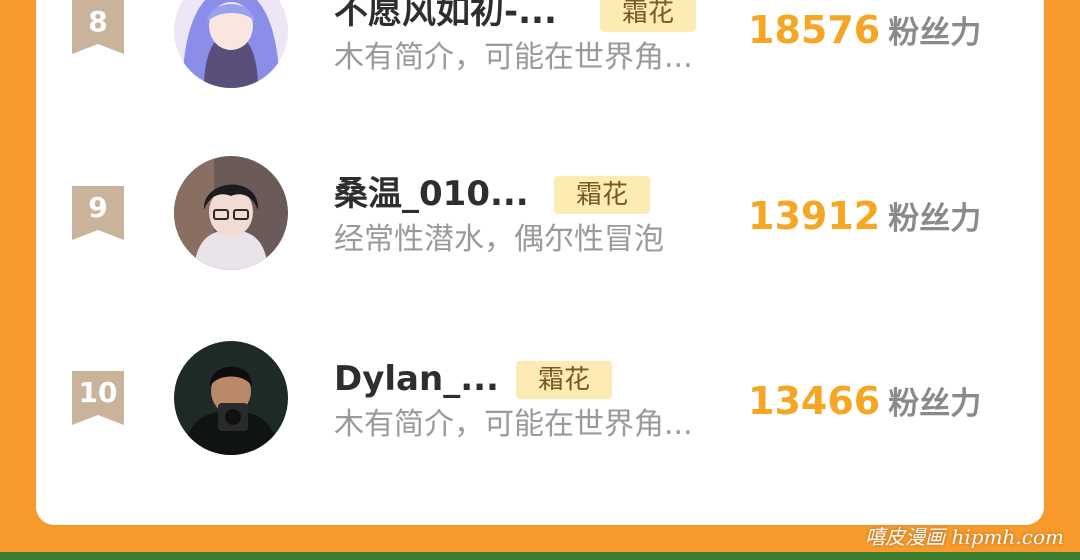 The image size is (1080, 560). I want to click on fans-power: 13466 粉丝力, so click(864, 405).